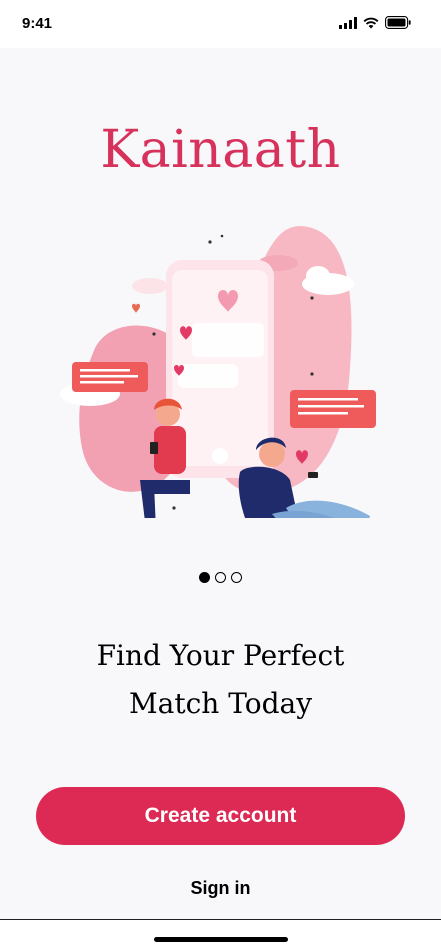 The height and width of the screenshot is (951, 441). I want to click on brand-logo: Kainaath, so click(220, 150).